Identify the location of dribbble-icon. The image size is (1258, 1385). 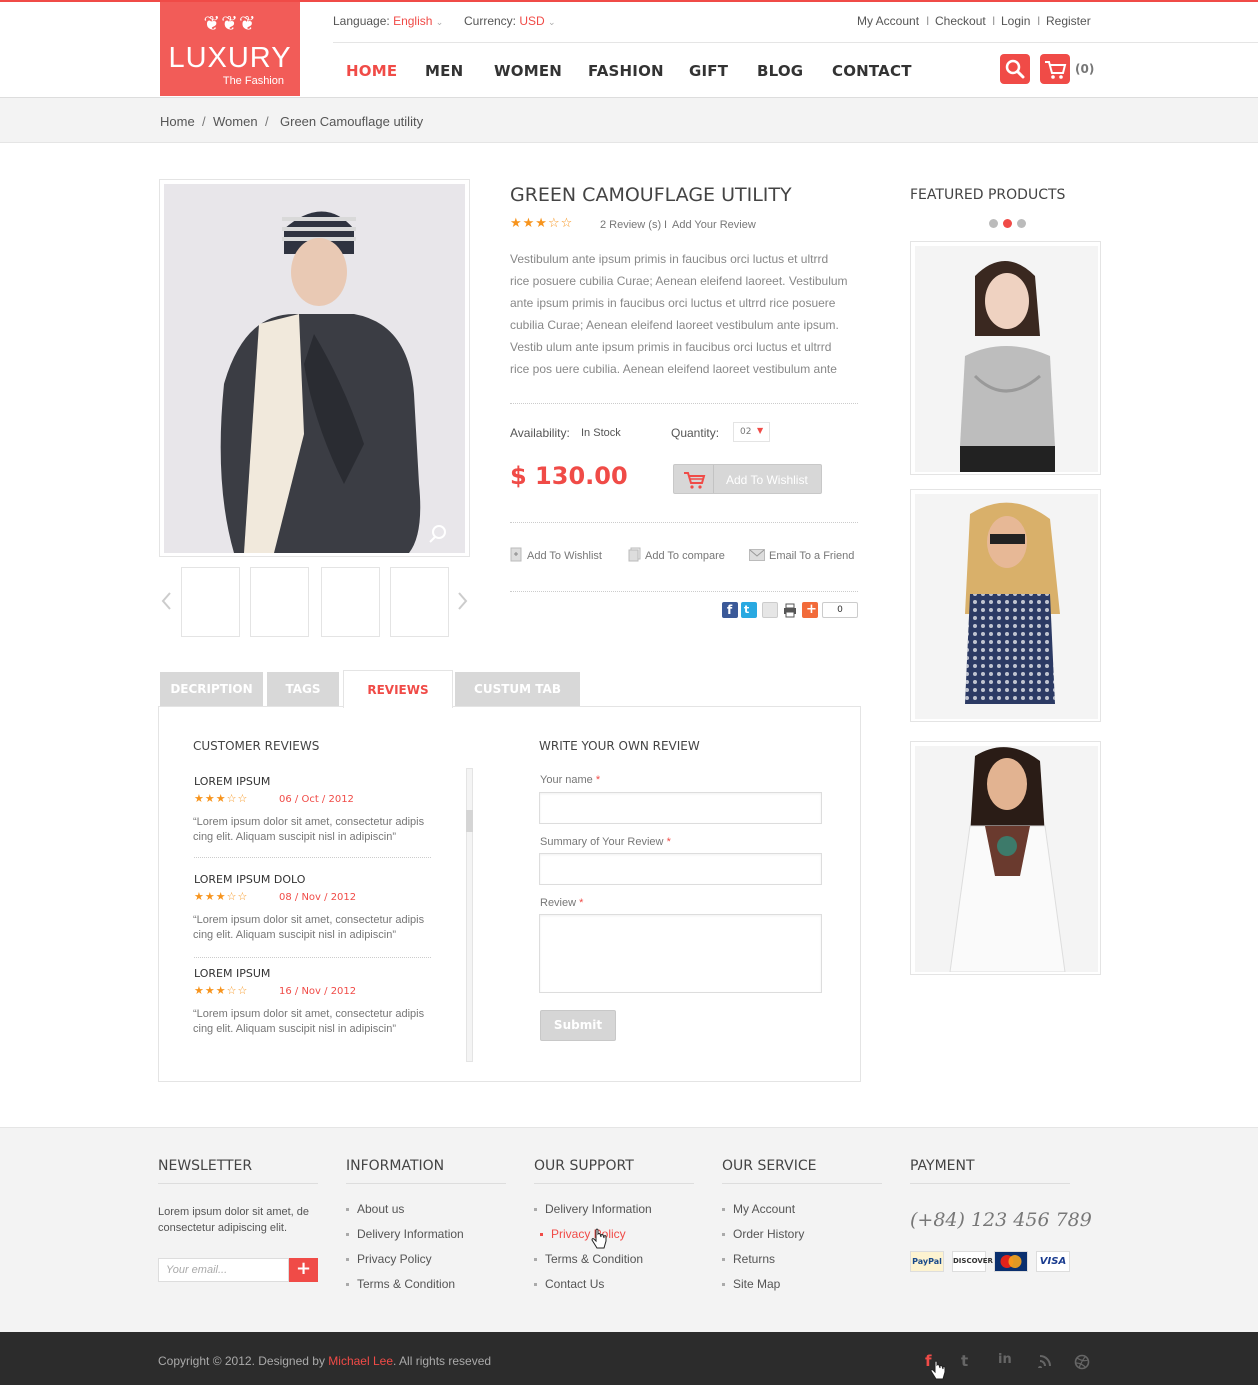
(1082, 1362).